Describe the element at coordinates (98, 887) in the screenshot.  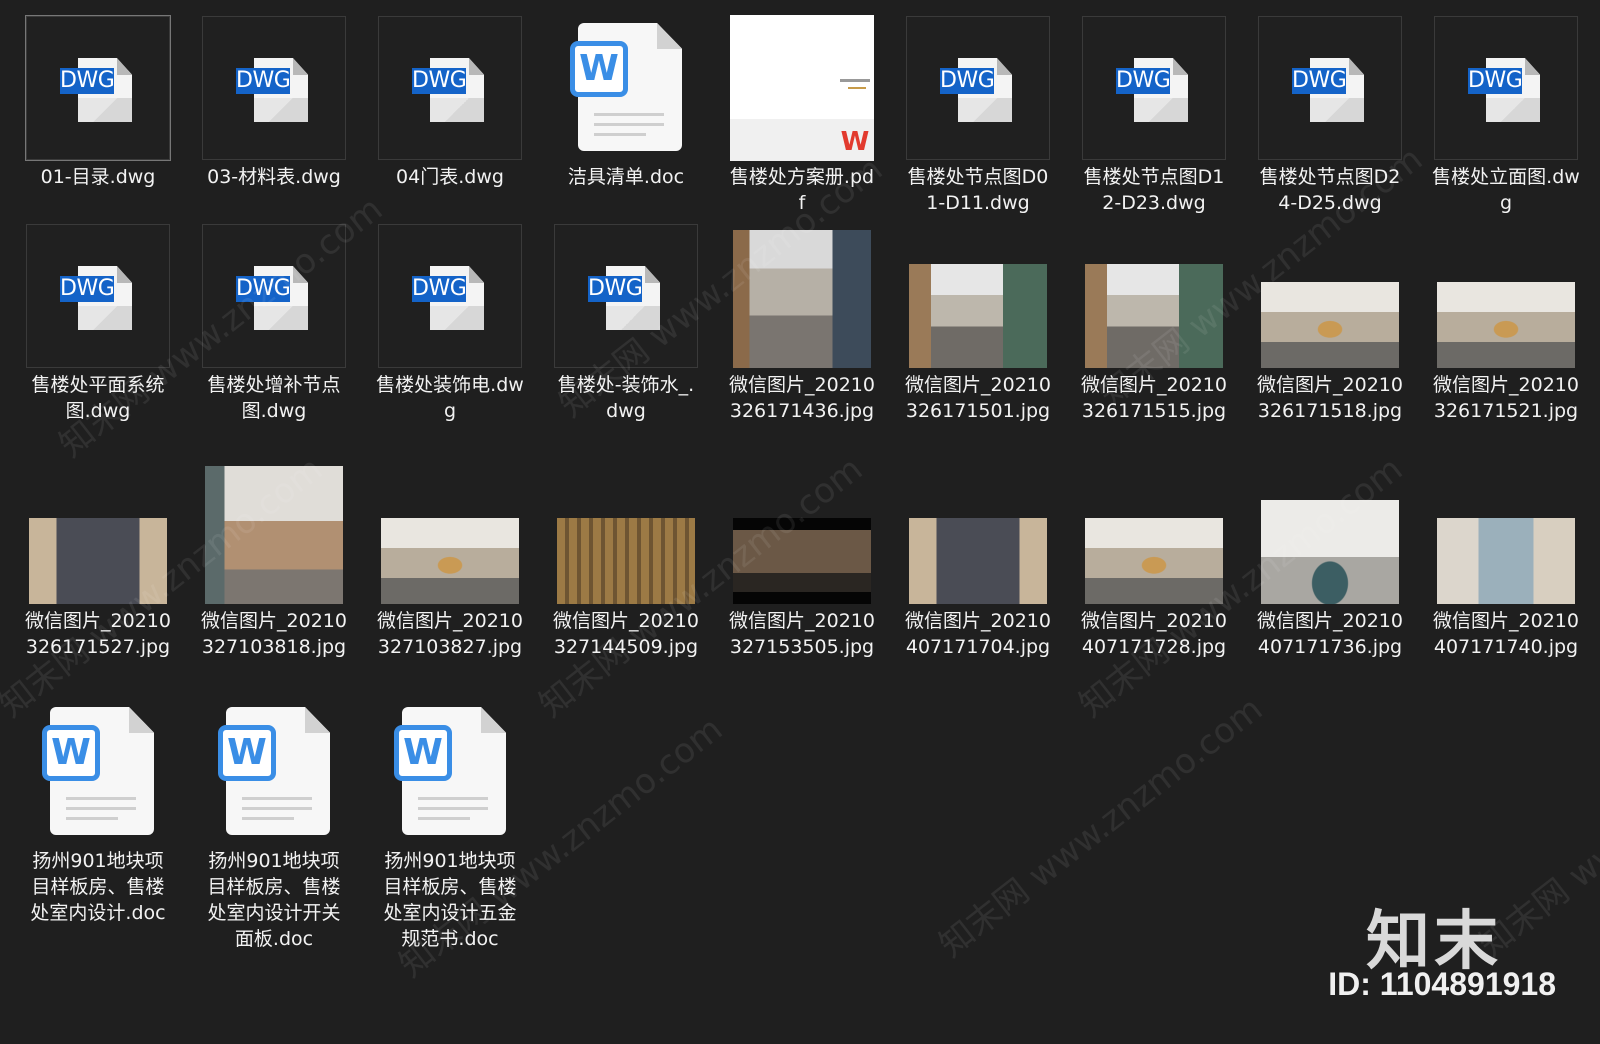
I see `file-name-label: 扬州901地块项目样板房、售楼处室内设计.doc` at that location.